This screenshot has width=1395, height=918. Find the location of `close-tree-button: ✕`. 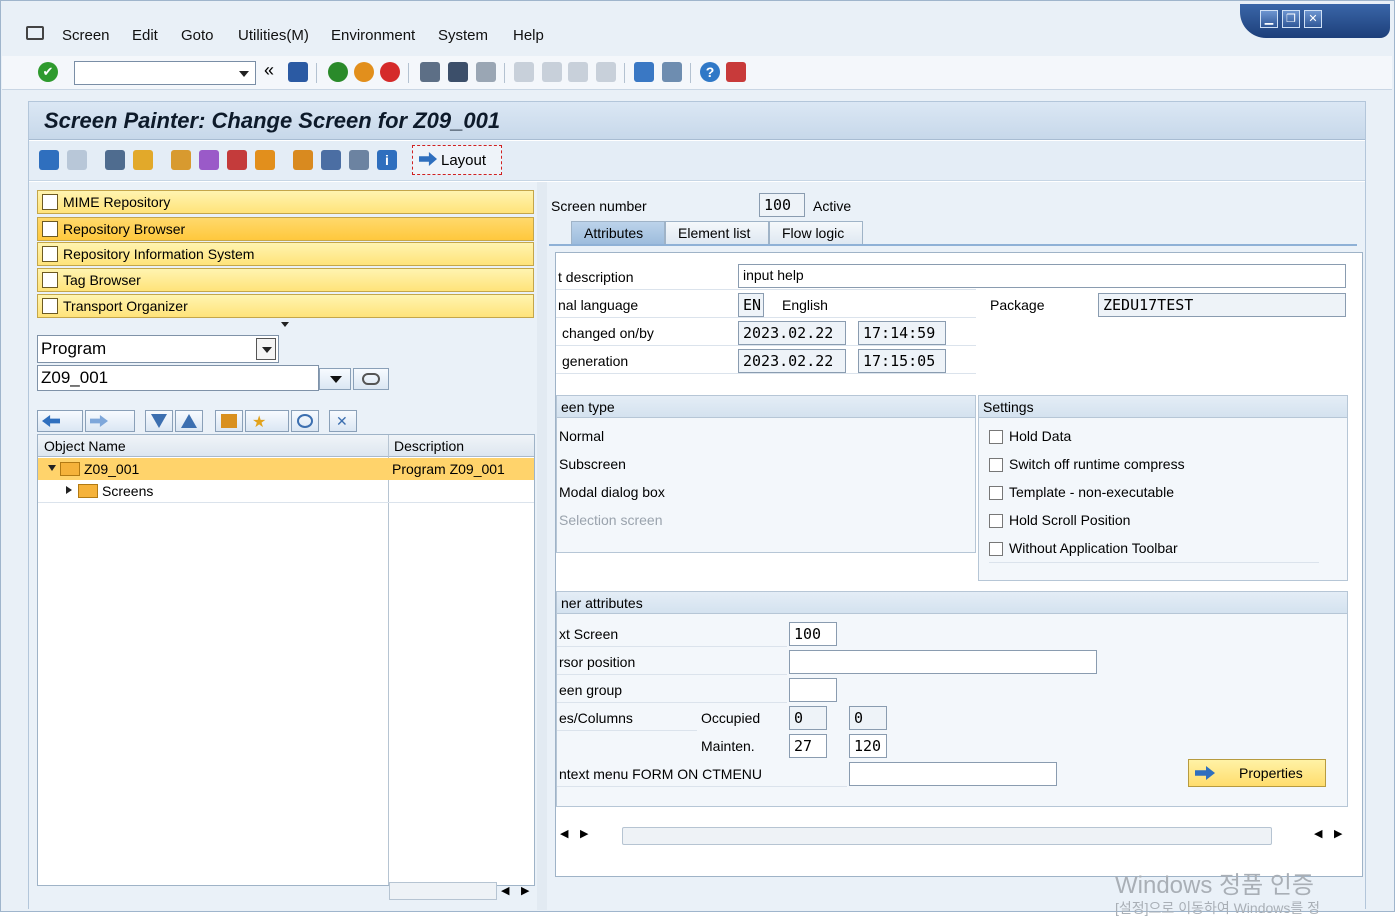

close-tree-button: ✕ is located at coordinates (343, 421).